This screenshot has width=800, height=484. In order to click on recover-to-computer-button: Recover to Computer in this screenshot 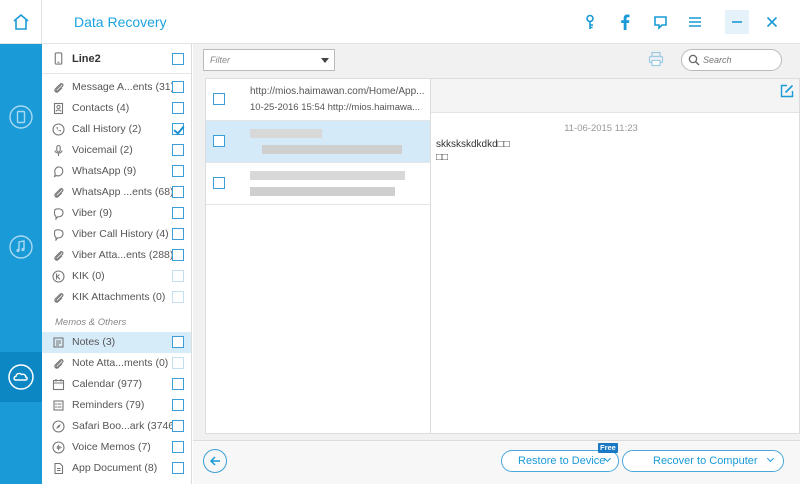, I will do `click(703, 461)`.